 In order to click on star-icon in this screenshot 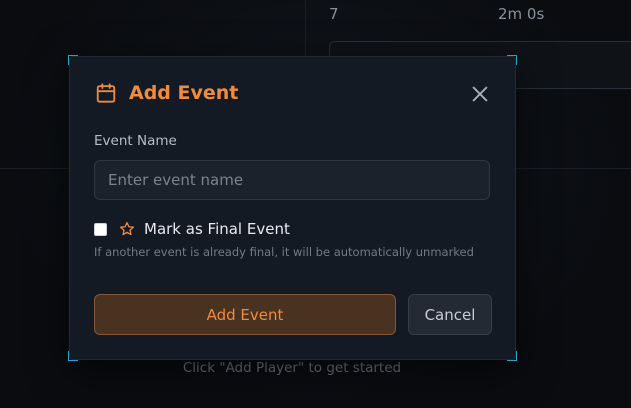, I will do `click(127, 229)`.